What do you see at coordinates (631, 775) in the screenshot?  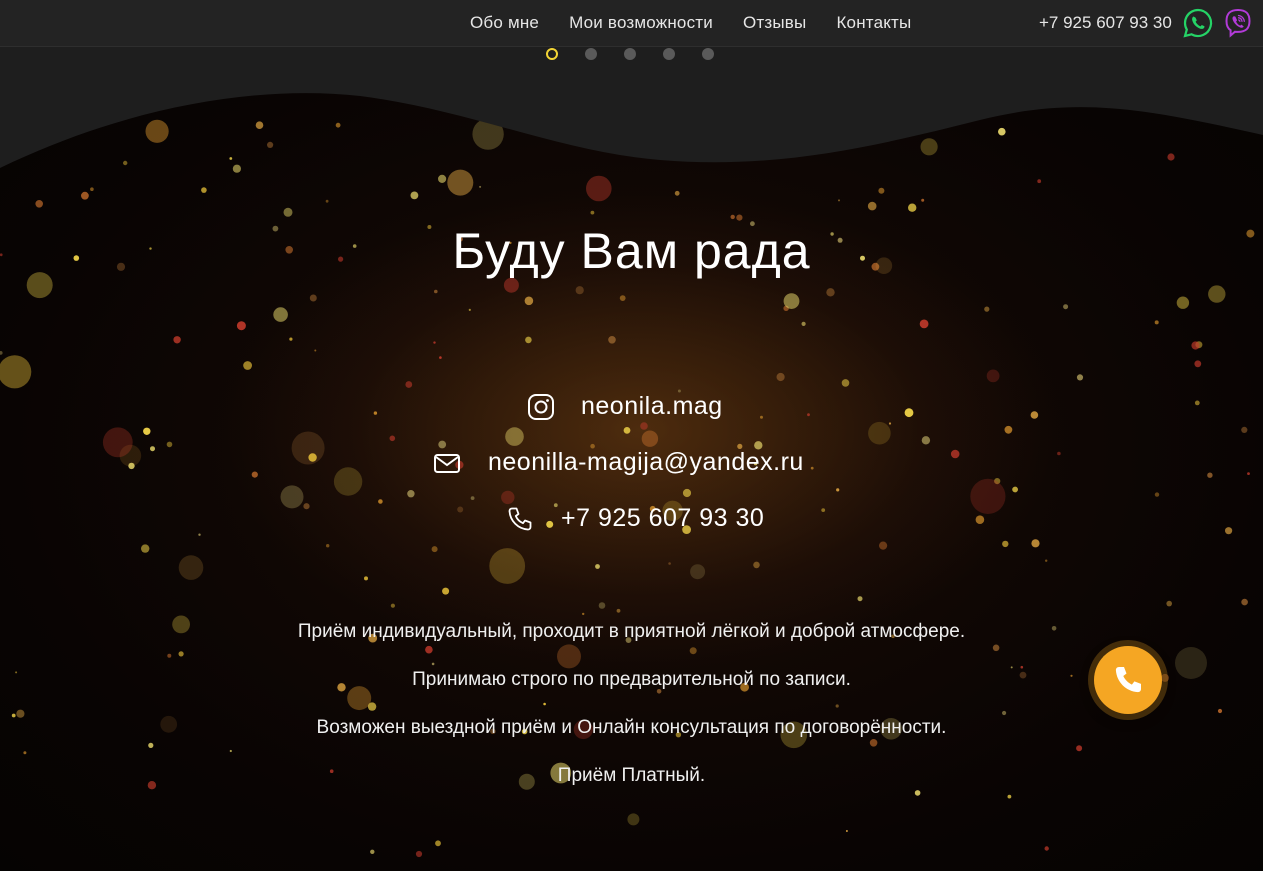 I see `info-text-paid: Приём Платный.` at bounding box center [631, 775].